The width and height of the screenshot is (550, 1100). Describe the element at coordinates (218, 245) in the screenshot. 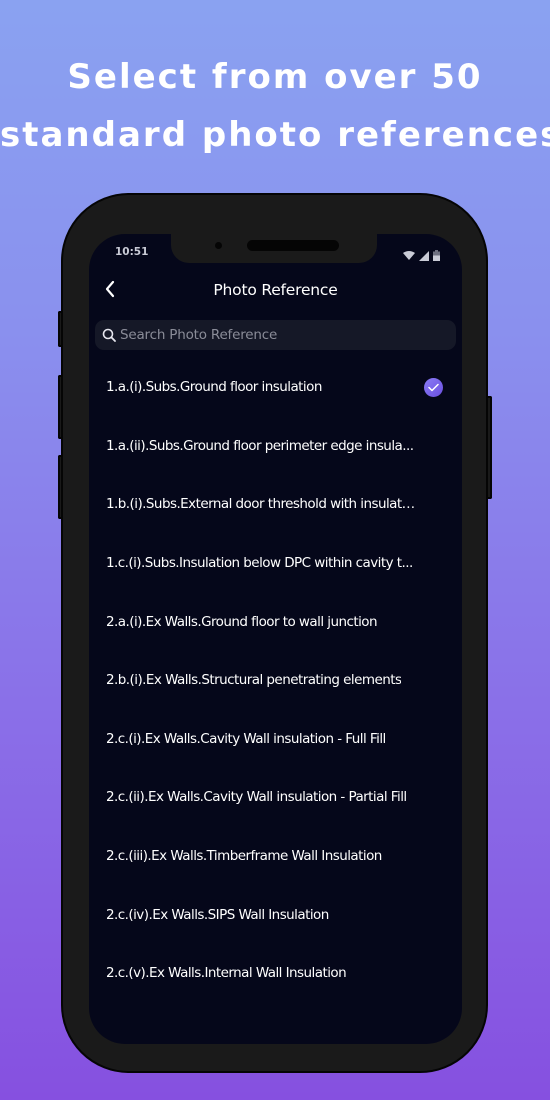

I see `camera-icon` at that location.